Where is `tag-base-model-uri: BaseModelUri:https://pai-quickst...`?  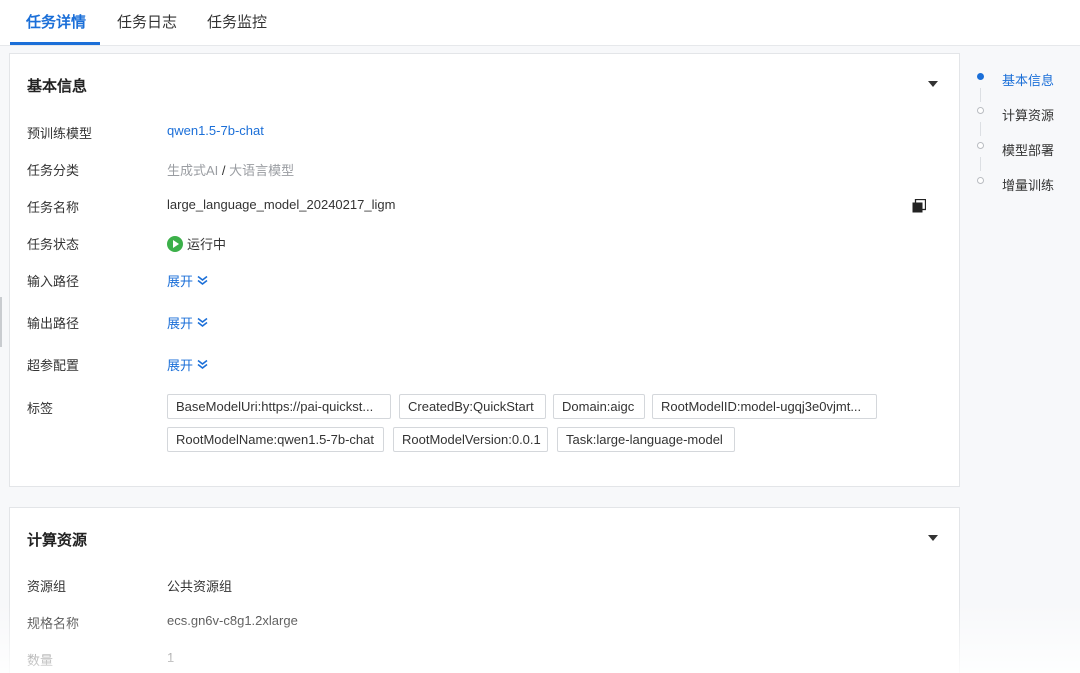
tag-base-model-uri: BaseModelUri:https://pai-quickst... is located at coordinates (279, 406).